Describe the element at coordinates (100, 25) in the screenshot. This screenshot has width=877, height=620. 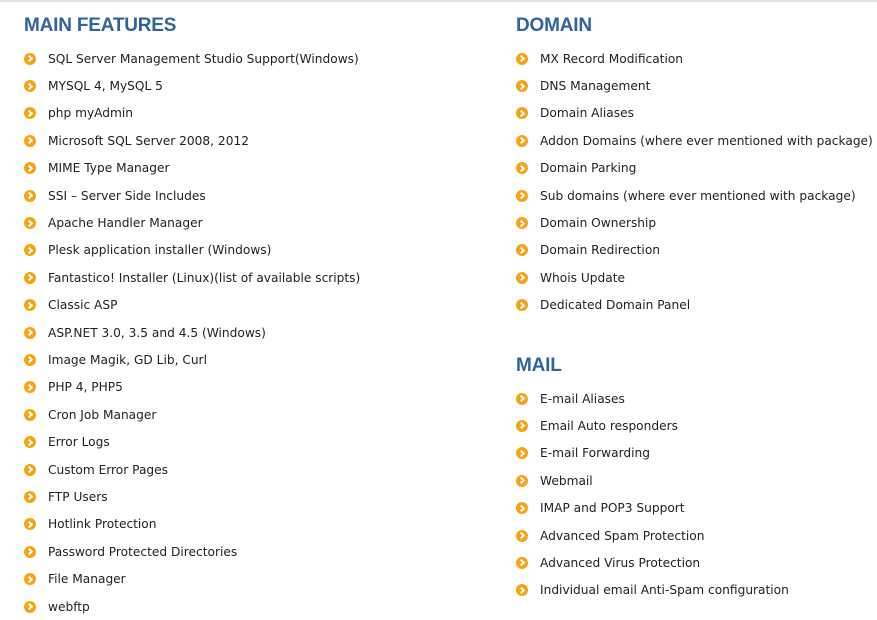
I see `main-features-heading: MAIN FEATURES` at that location.